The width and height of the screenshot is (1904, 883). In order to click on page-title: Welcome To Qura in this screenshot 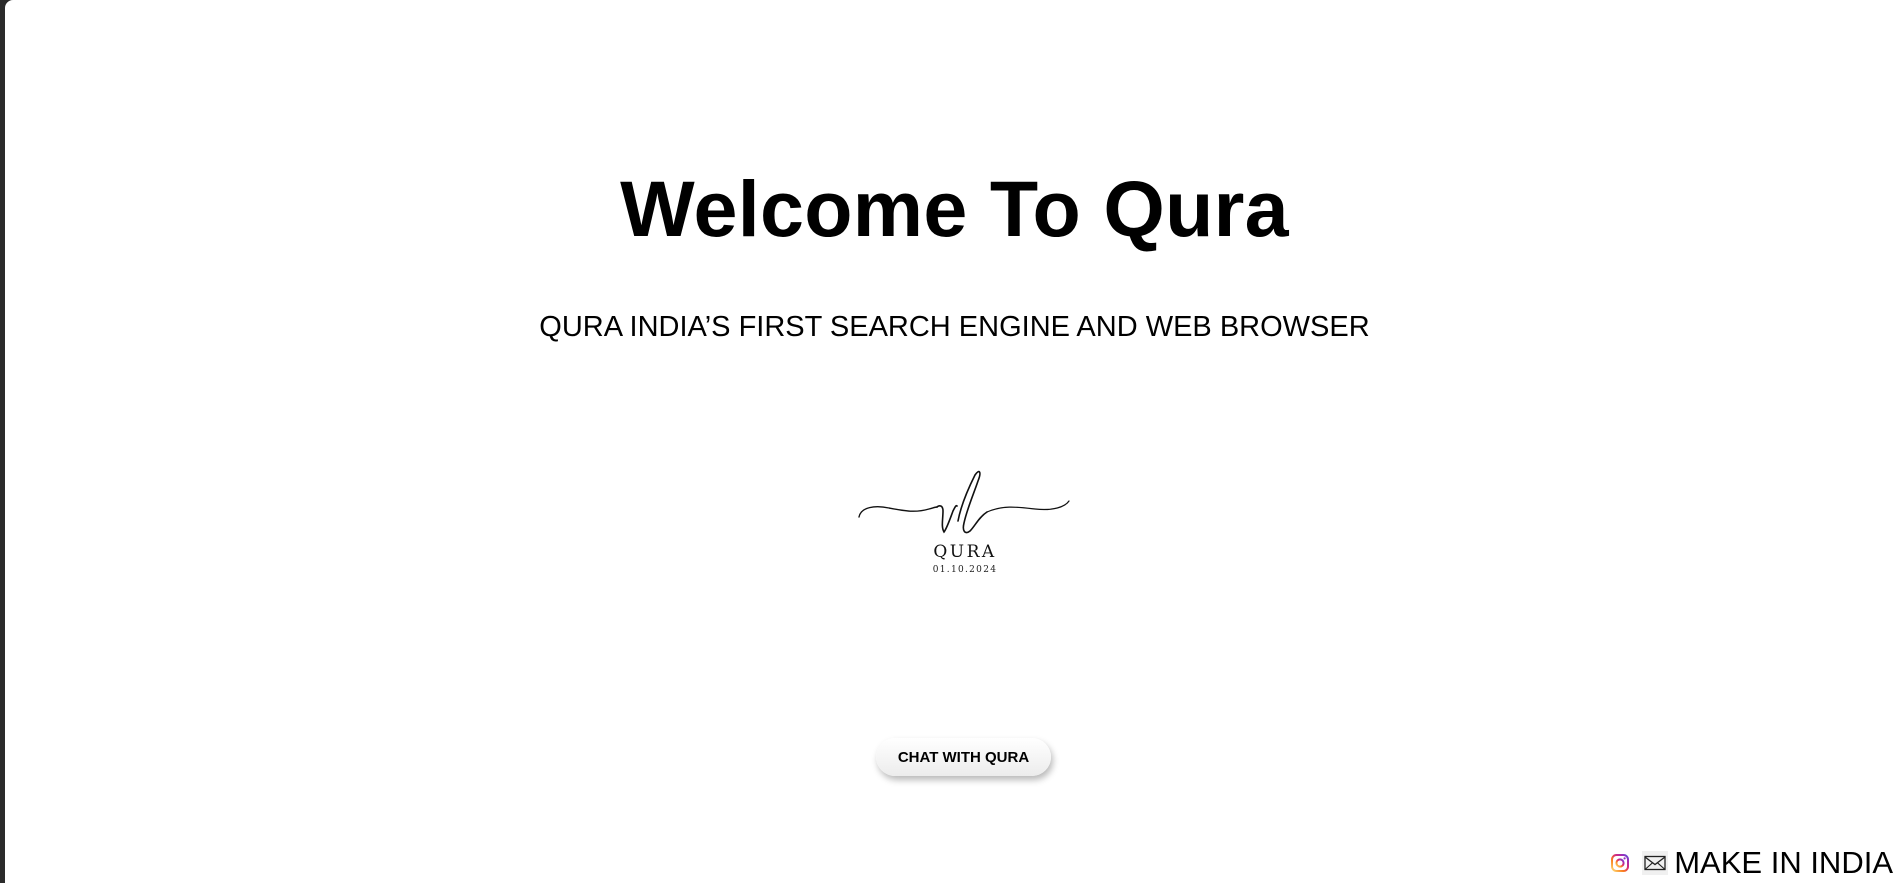, I will do `click(954, 208)`.